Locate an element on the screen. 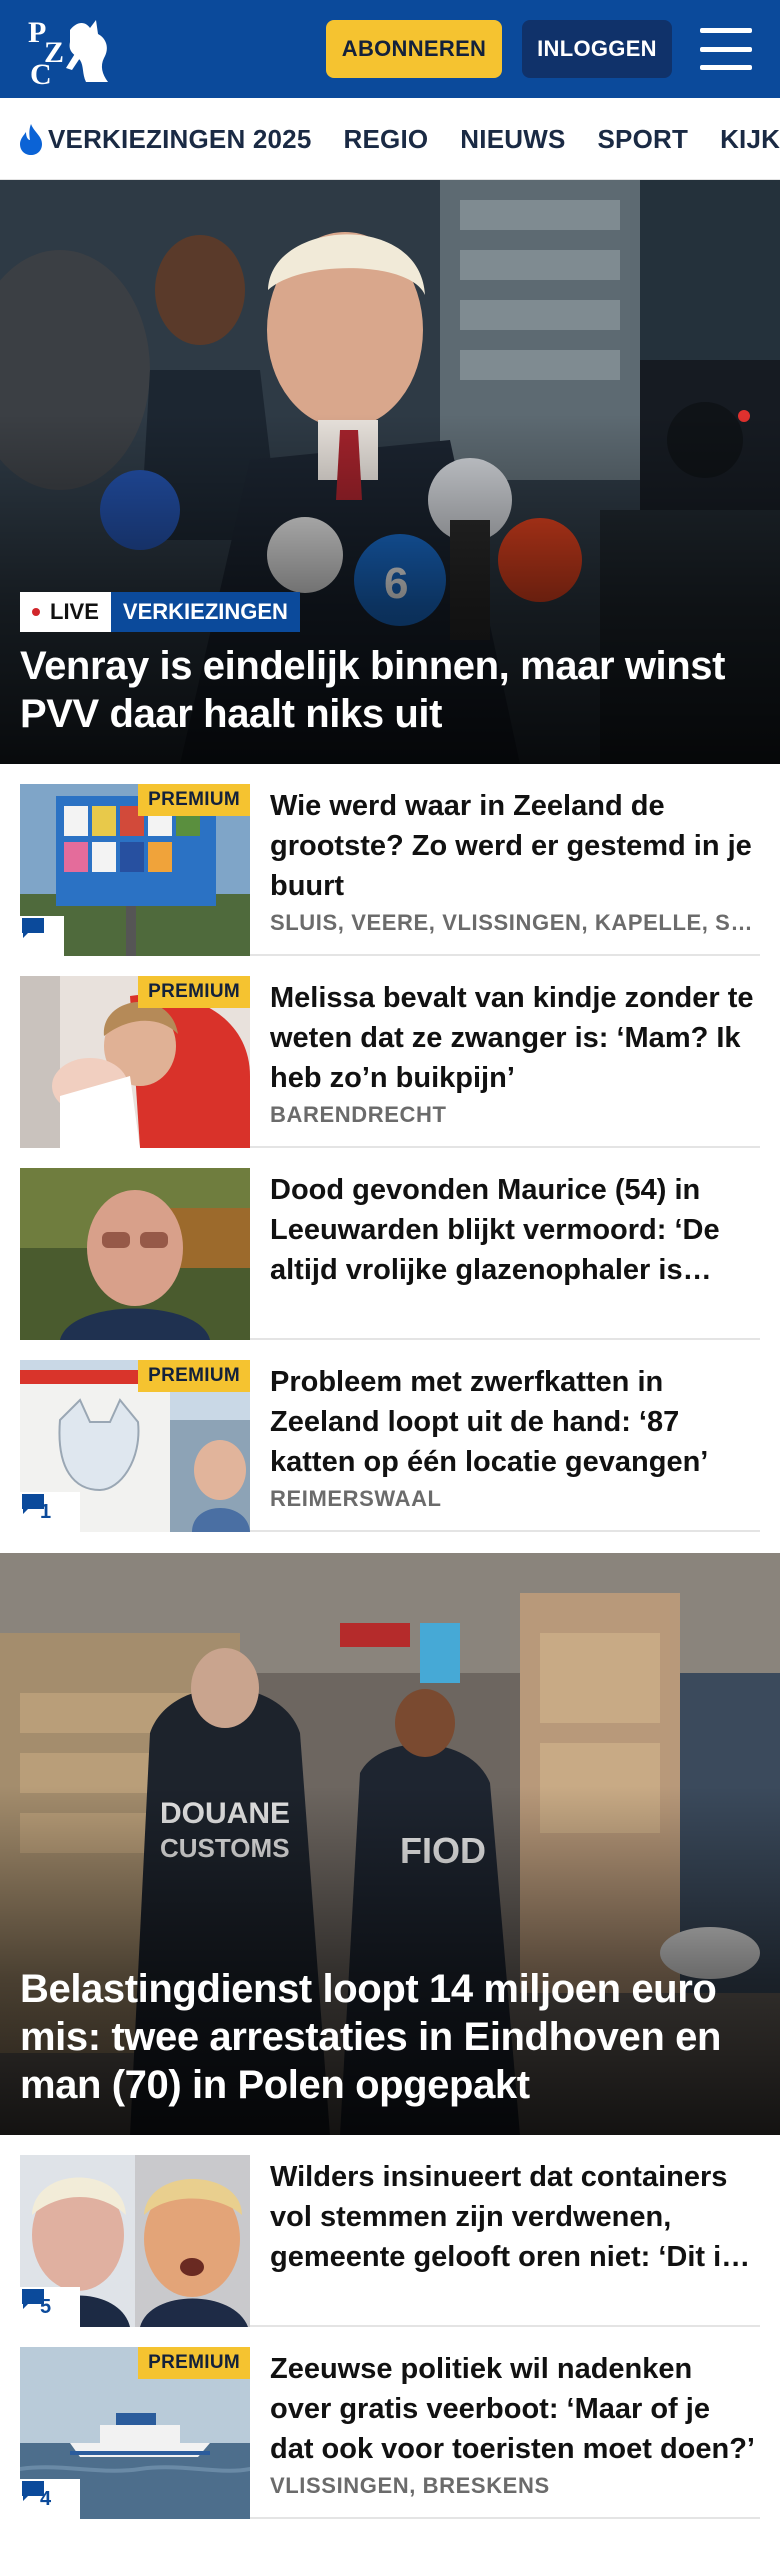 The height and width of the screenshot is (2560, 780). article-location: BARENDRECHT is located at coordinates (358, 1114).